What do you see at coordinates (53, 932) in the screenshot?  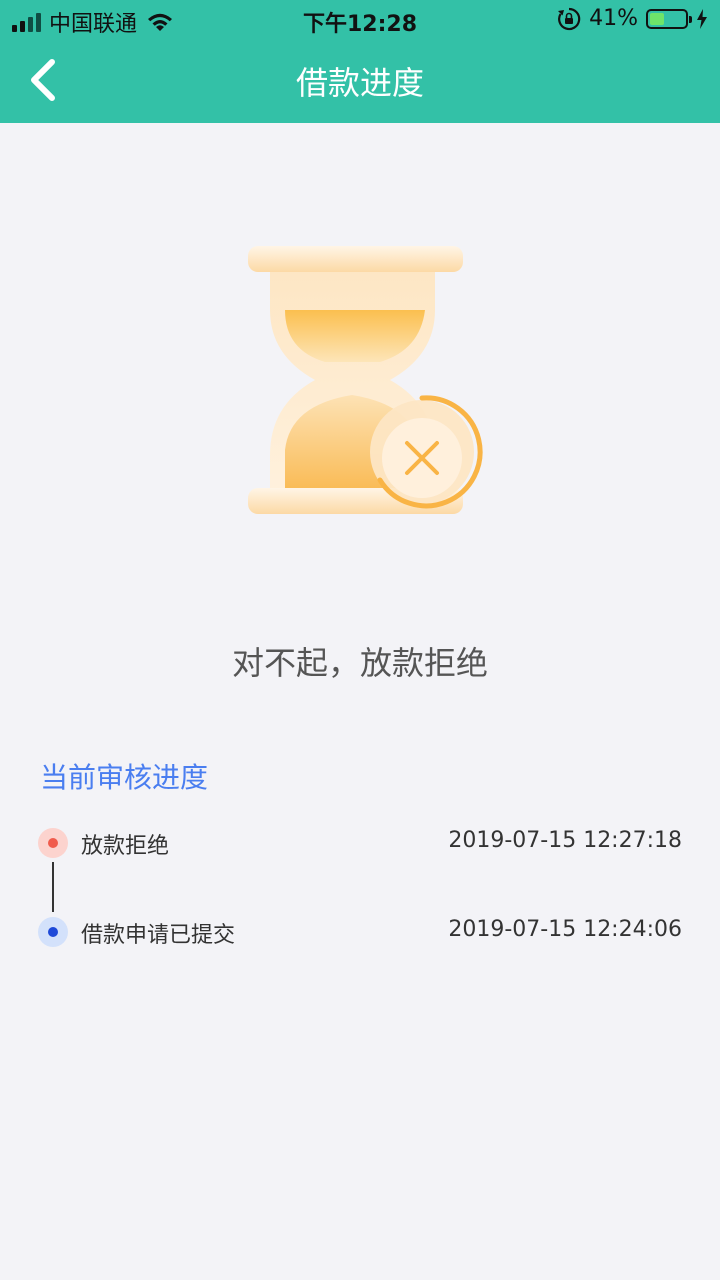 I see `status-dot-blue-icon` at bounding box center [53, 932].